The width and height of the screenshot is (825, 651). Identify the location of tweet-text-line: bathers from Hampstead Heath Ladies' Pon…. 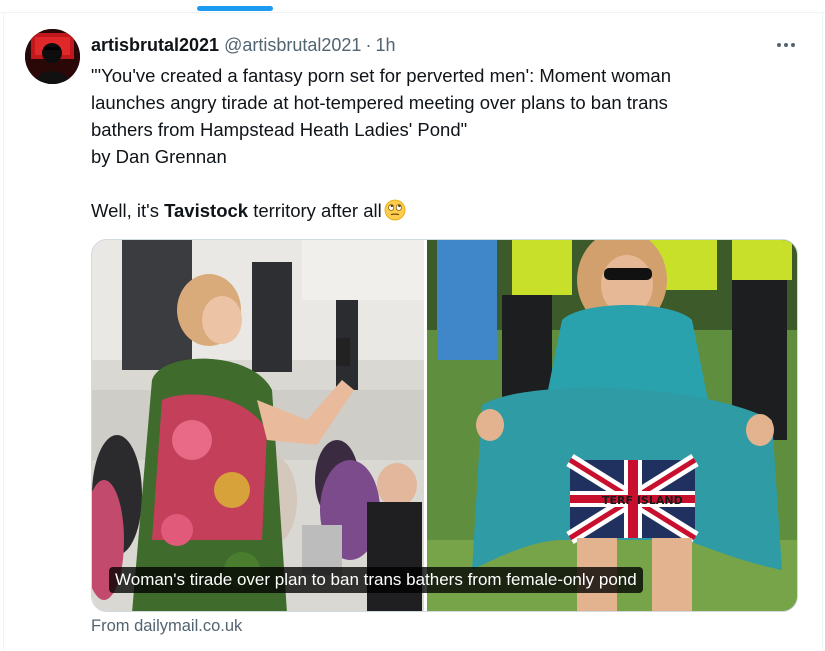
(279, 129).